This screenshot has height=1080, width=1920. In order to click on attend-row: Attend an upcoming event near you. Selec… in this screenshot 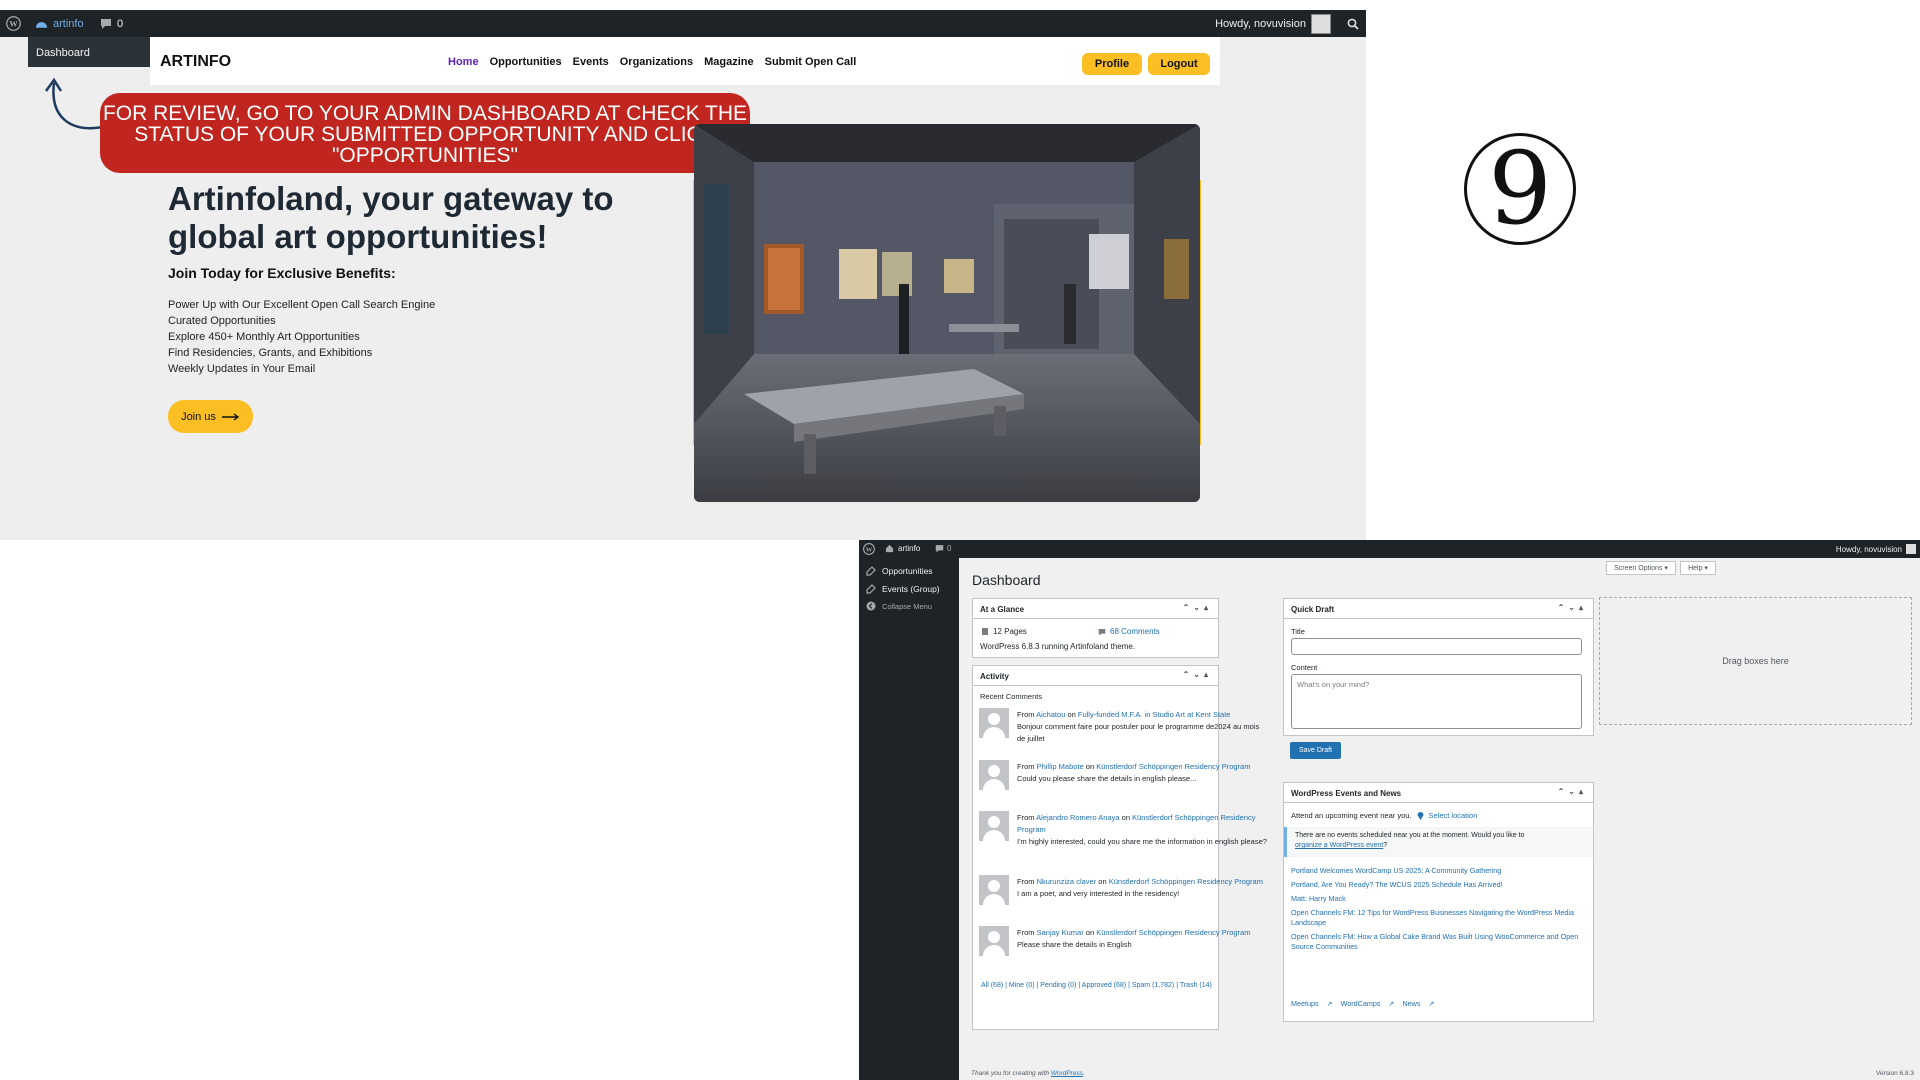, I will do `click(1384, 815)`.